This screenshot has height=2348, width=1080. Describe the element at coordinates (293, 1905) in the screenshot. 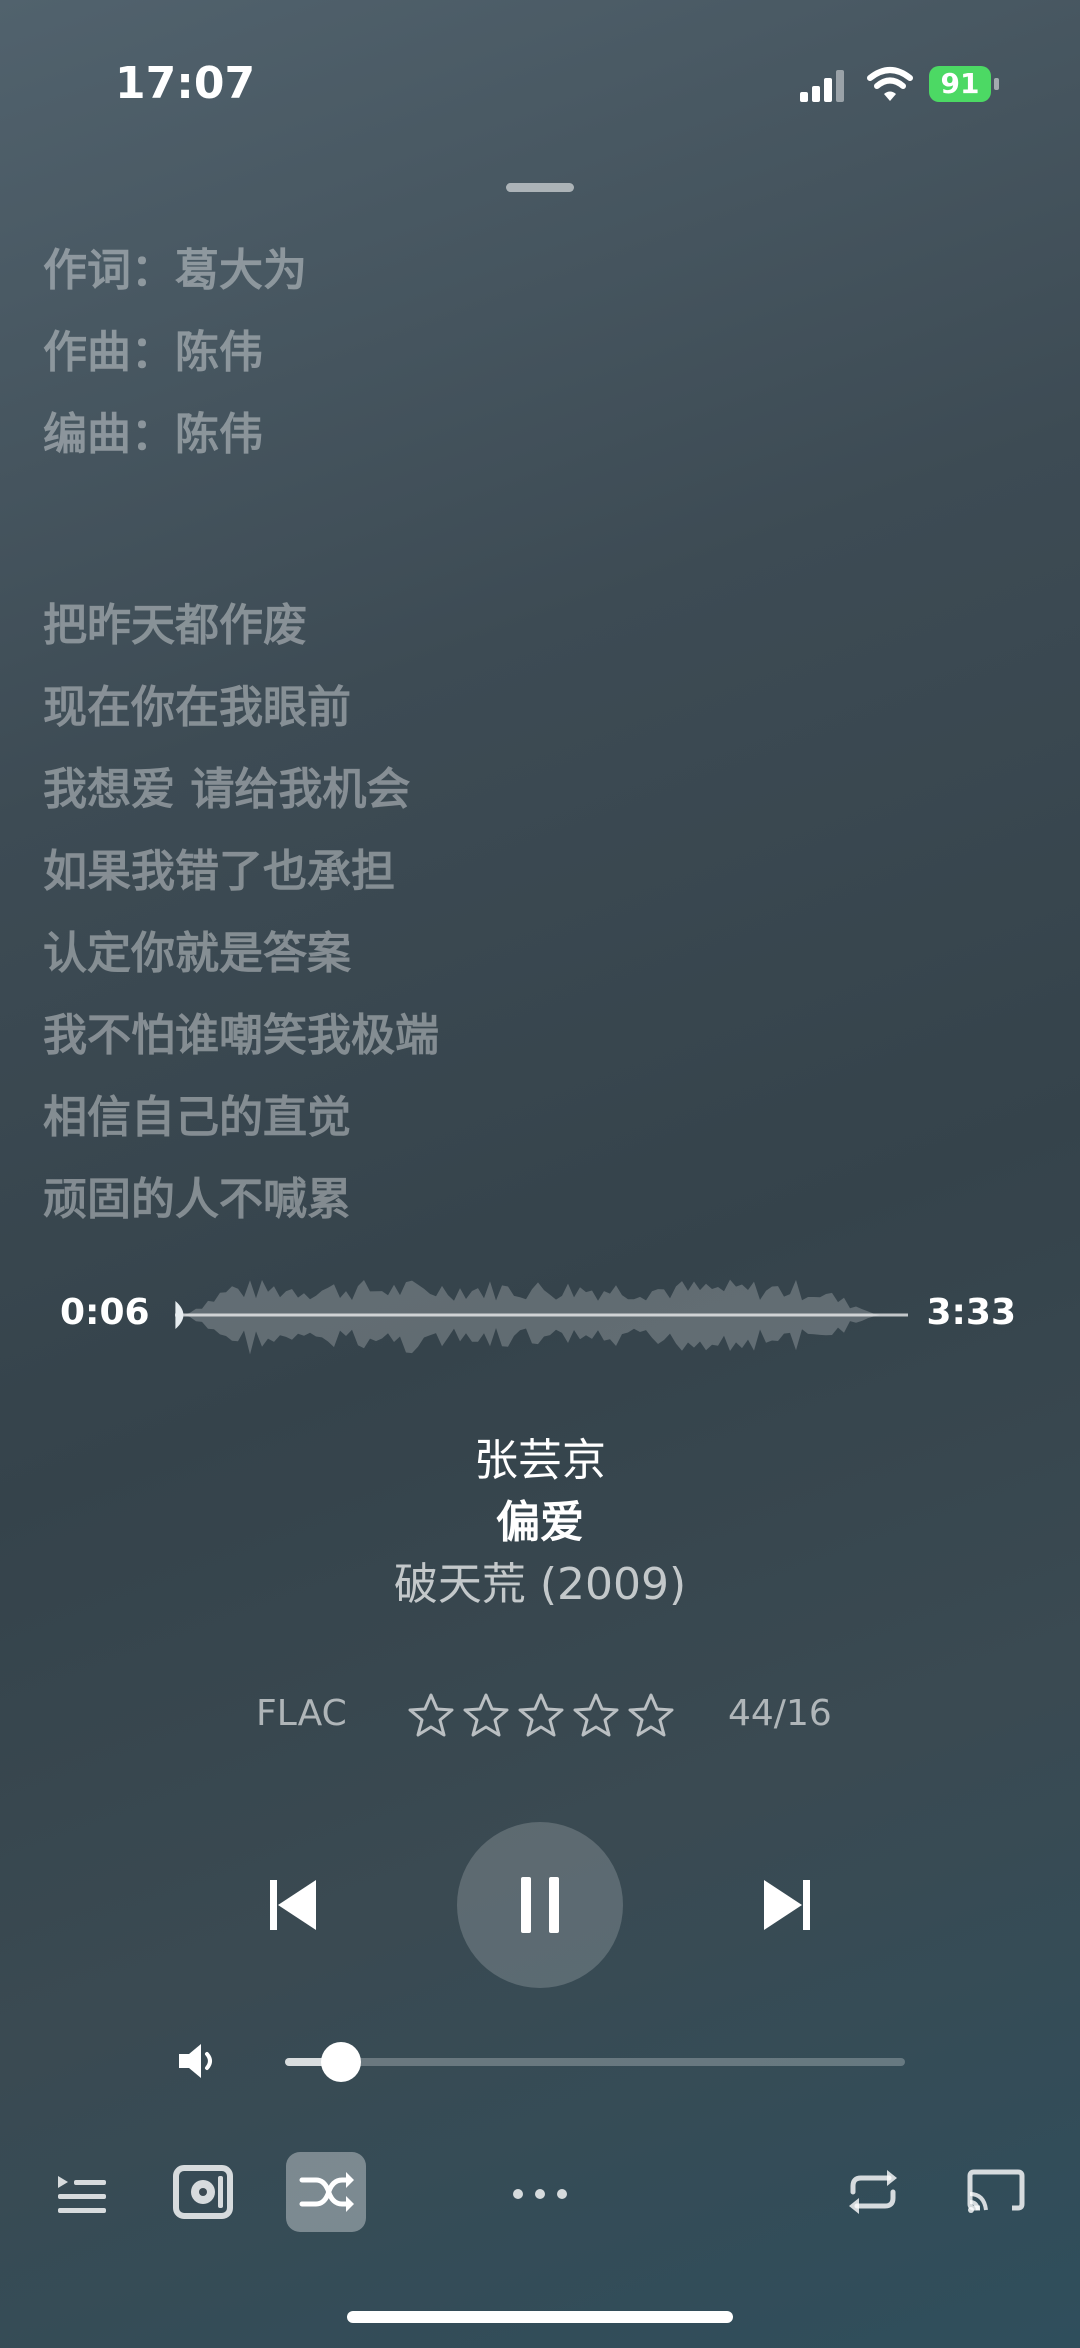

I see `skip-back-icon` at that location.